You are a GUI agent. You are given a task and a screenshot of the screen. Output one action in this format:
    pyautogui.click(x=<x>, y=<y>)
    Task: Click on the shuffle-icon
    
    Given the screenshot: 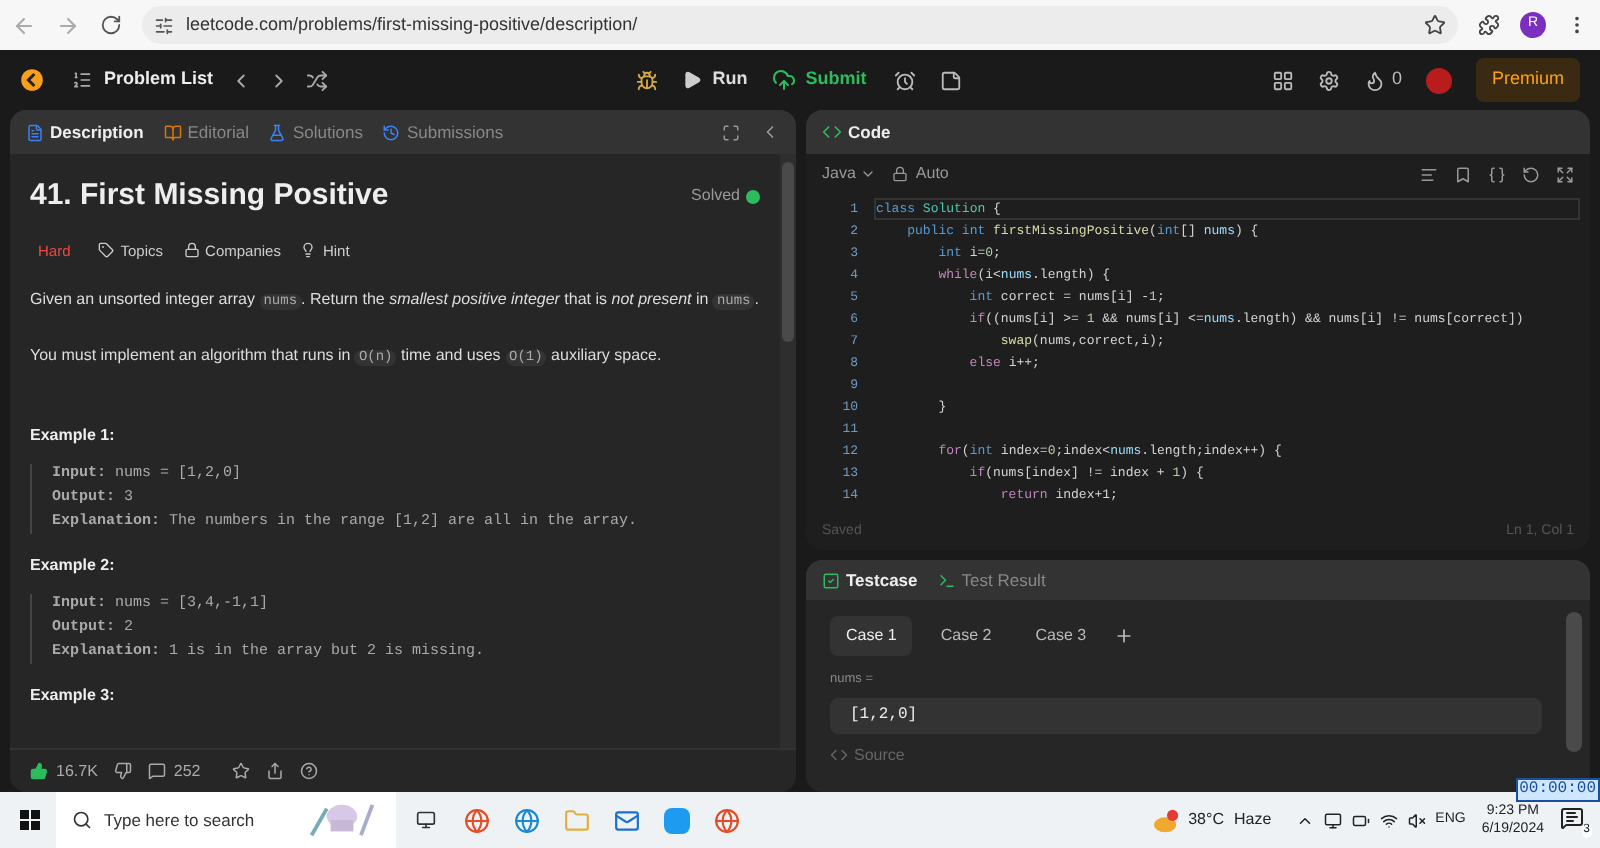 What is the action you would take?
    pyautogui.click(x=316, y=80)
    